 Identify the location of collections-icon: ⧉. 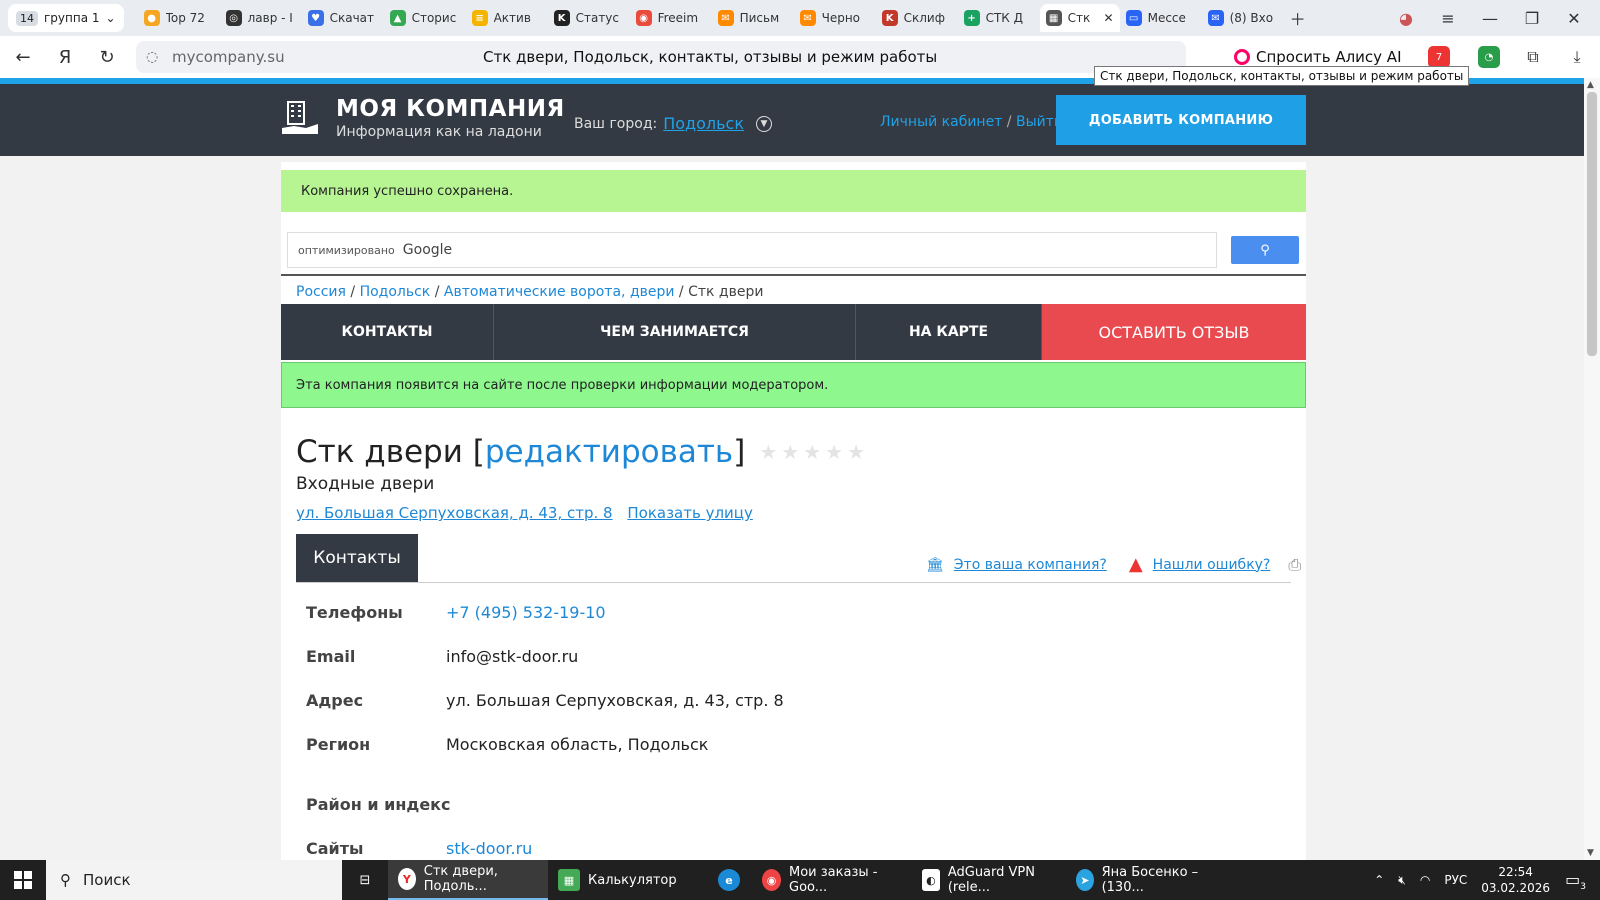
(1533, 57).